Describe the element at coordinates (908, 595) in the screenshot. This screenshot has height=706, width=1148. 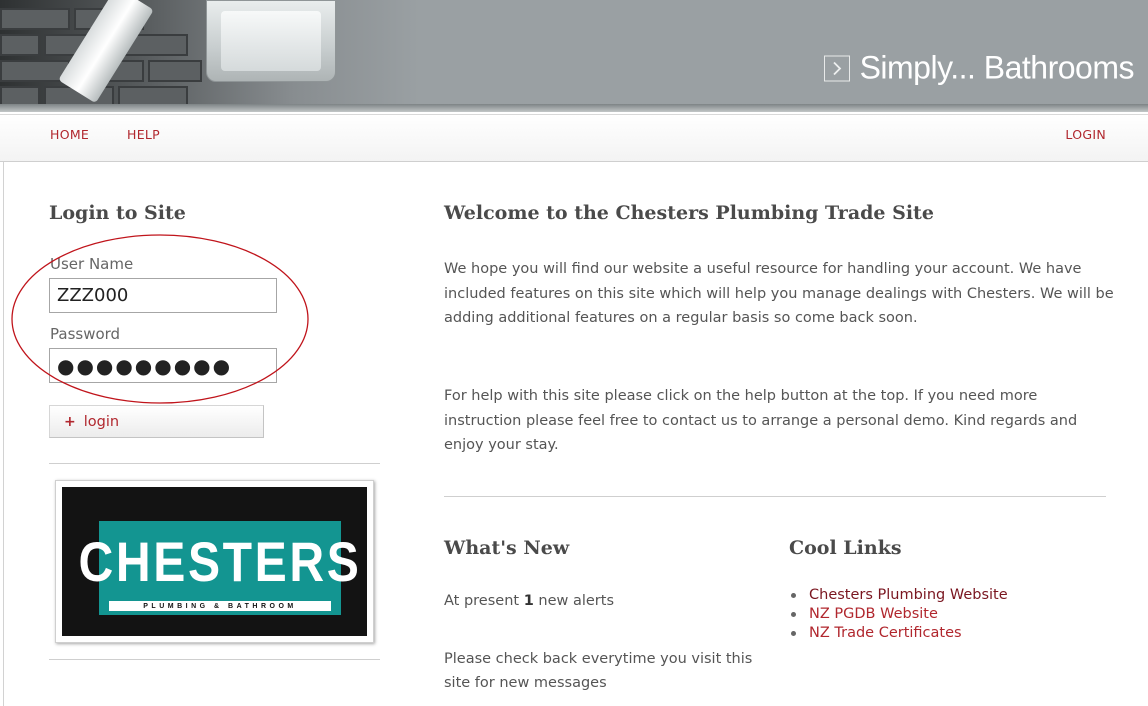
I see `link-chesters-plumbing-website: Chesters Plumbing Website` at that location.